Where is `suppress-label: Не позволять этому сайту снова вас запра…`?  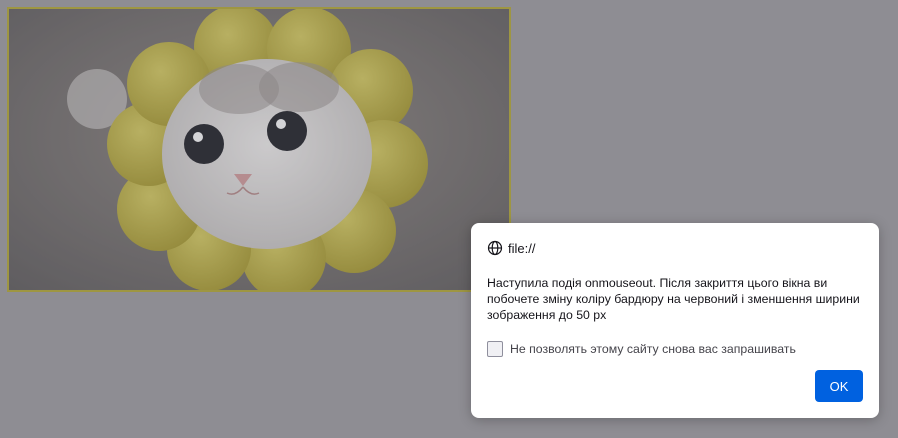 suppress-label: Не позволять этому сайту снова вас запра… is located at coordinates (653, 349).